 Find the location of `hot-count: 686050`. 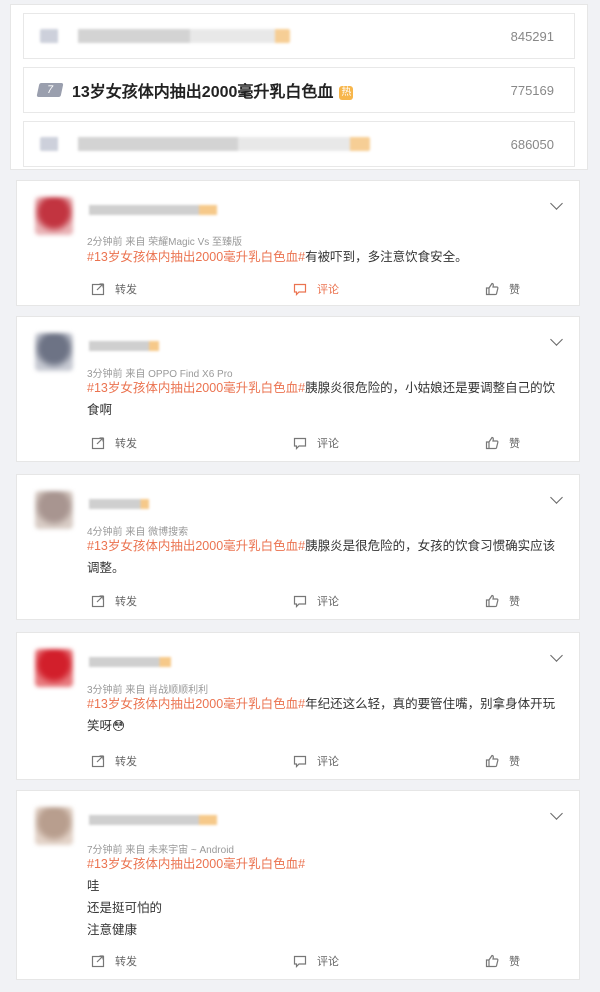

hot-count: 686050 is located at coordinates (532, 144).